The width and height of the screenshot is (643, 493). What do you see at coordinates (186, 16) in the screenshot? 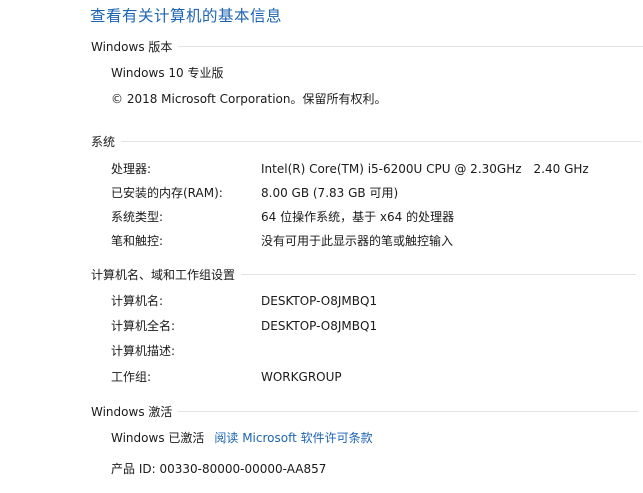
I see `page-title: 查看有关计算机的基本信息` at bounding box center [186, 16].